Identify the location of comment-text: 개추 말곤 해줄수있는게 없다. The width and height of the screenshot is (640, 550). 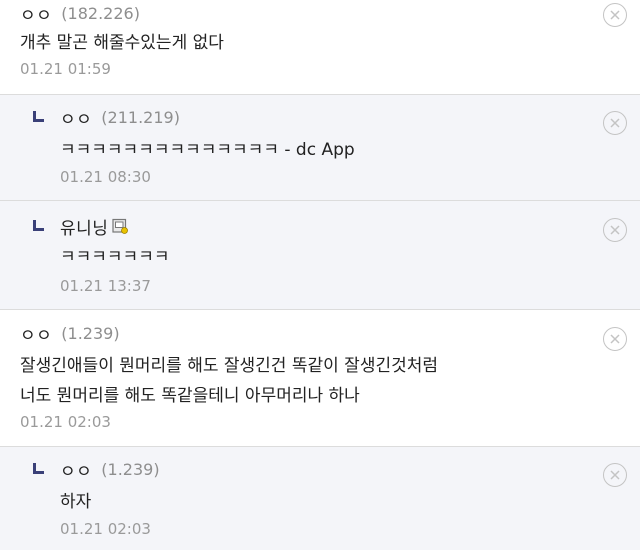
(122, 43).